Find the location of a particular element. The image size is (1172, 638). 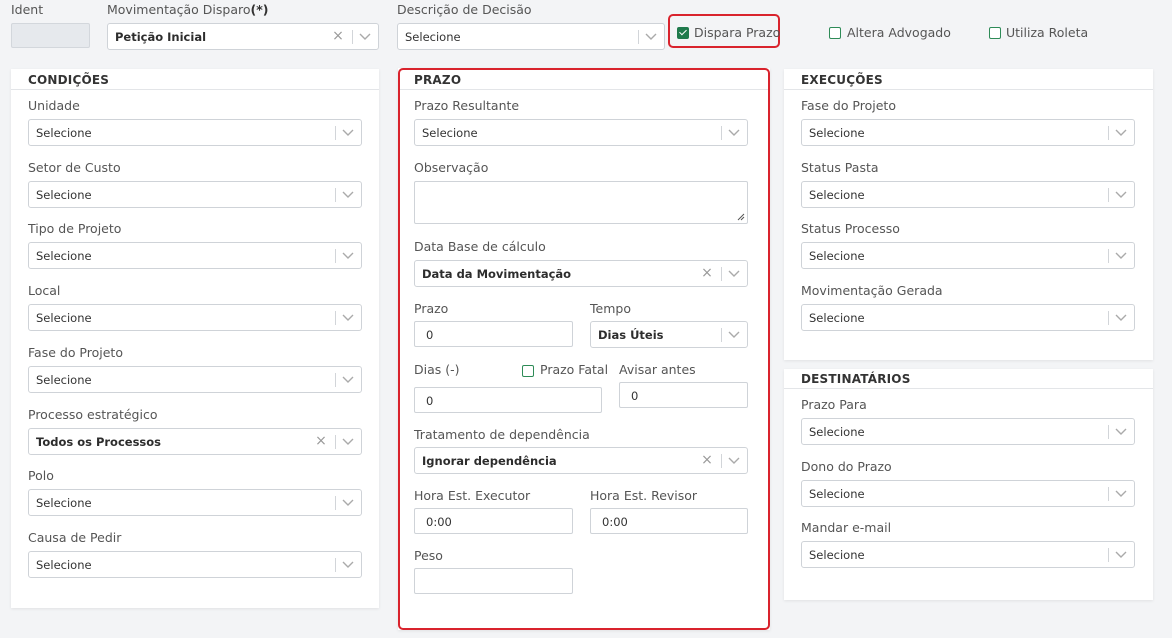

condicoes-field-label: Setor de Custo is located at coordinates (74, 167).